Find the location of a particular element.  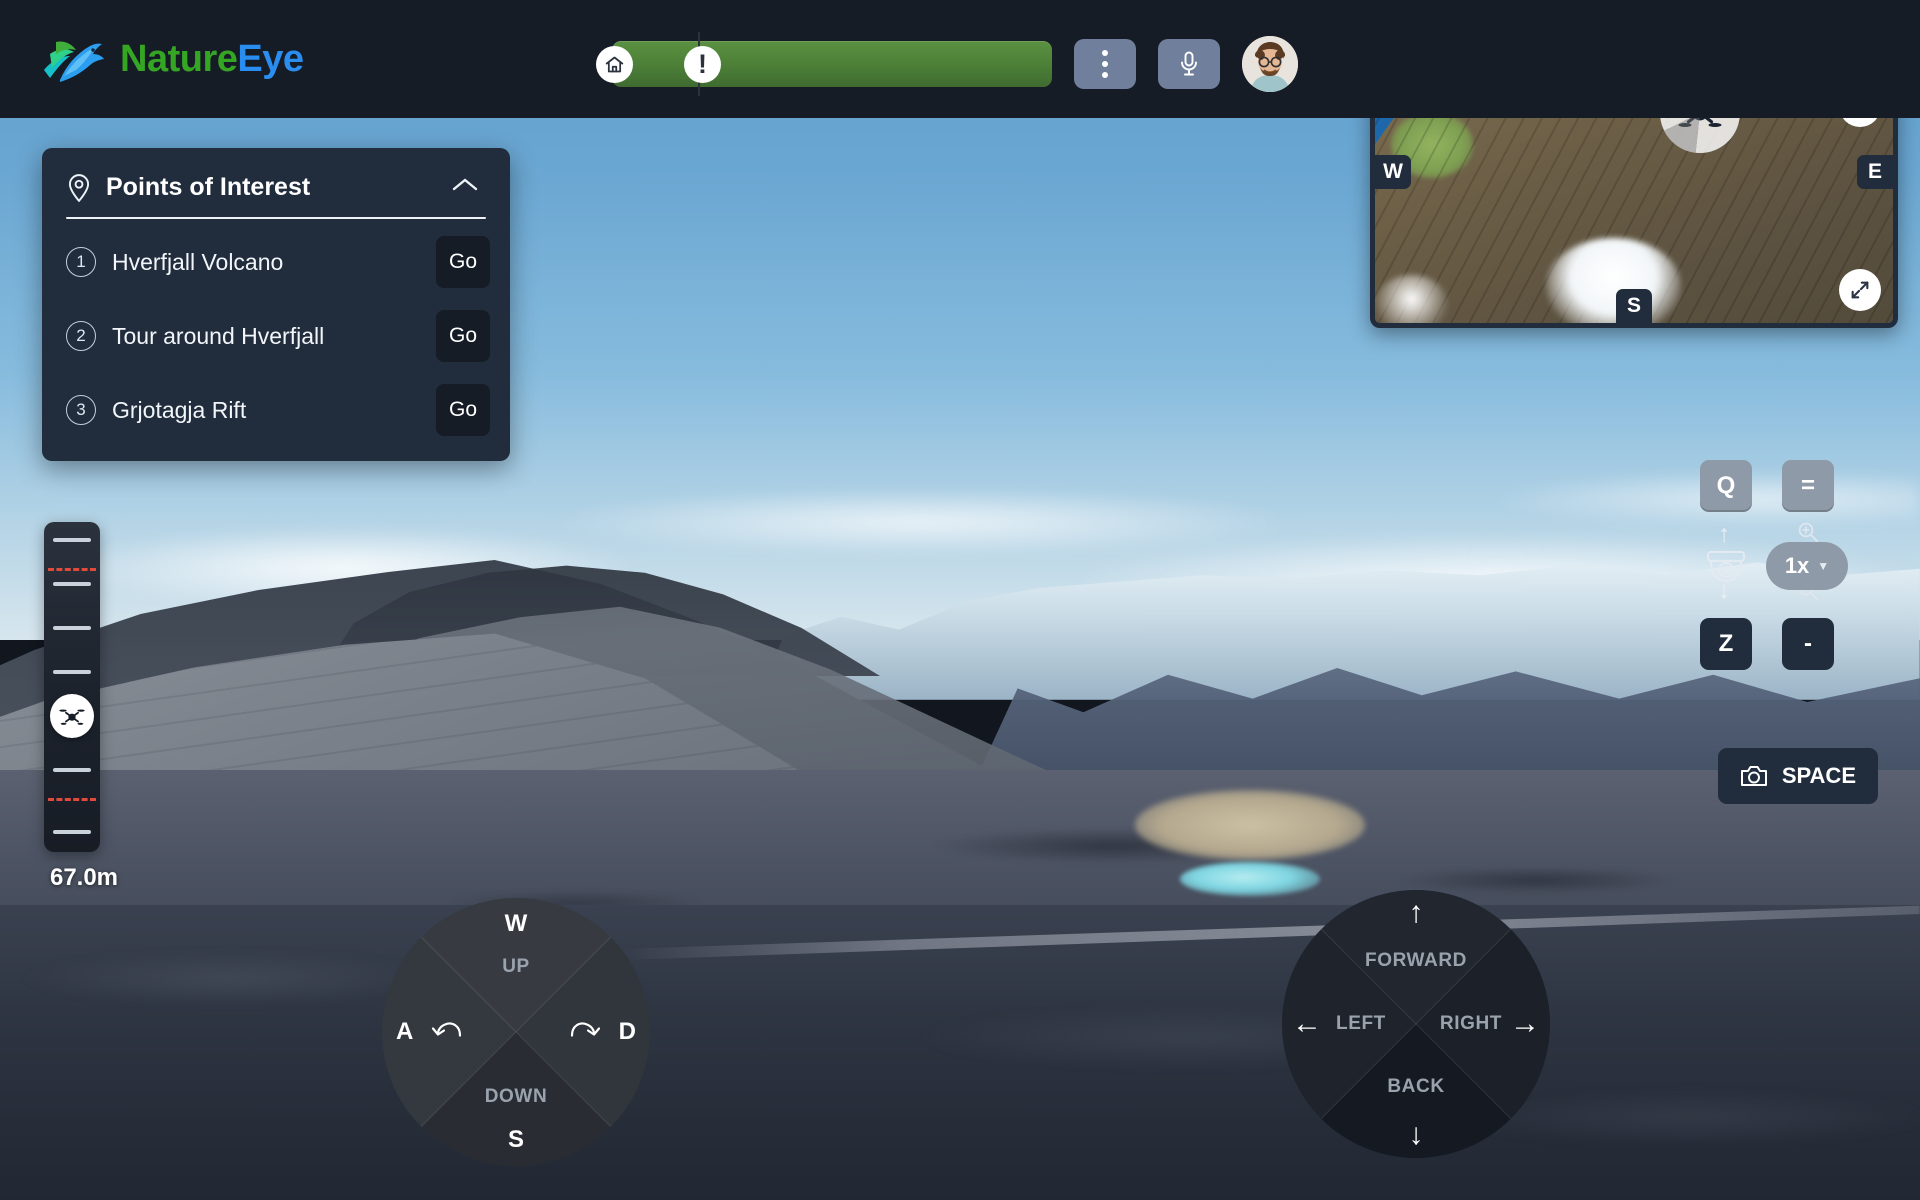

altitude-knob is located at coordinates (72, 716).